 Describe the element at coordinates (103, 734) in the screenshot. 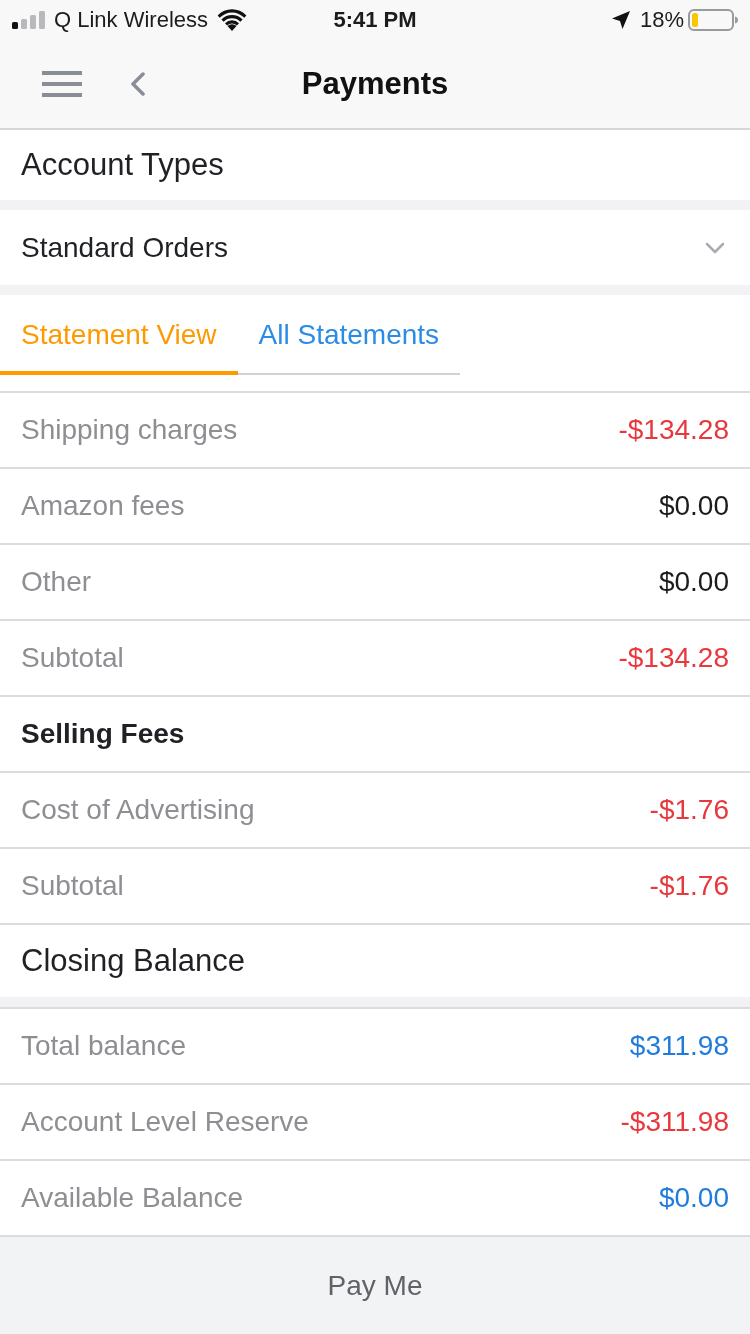

I see `group-heading: Selling Fees` at that location.